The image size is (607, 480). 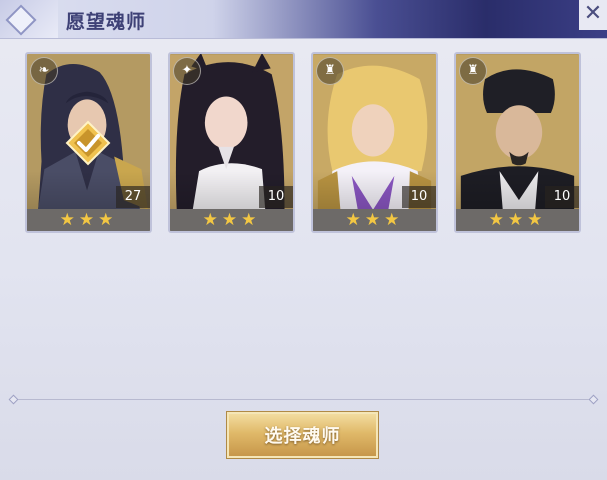 What do you see at coordinates (29, 19) in the screenshot?
I see `header-ornament` at bounding box center [29, 19].